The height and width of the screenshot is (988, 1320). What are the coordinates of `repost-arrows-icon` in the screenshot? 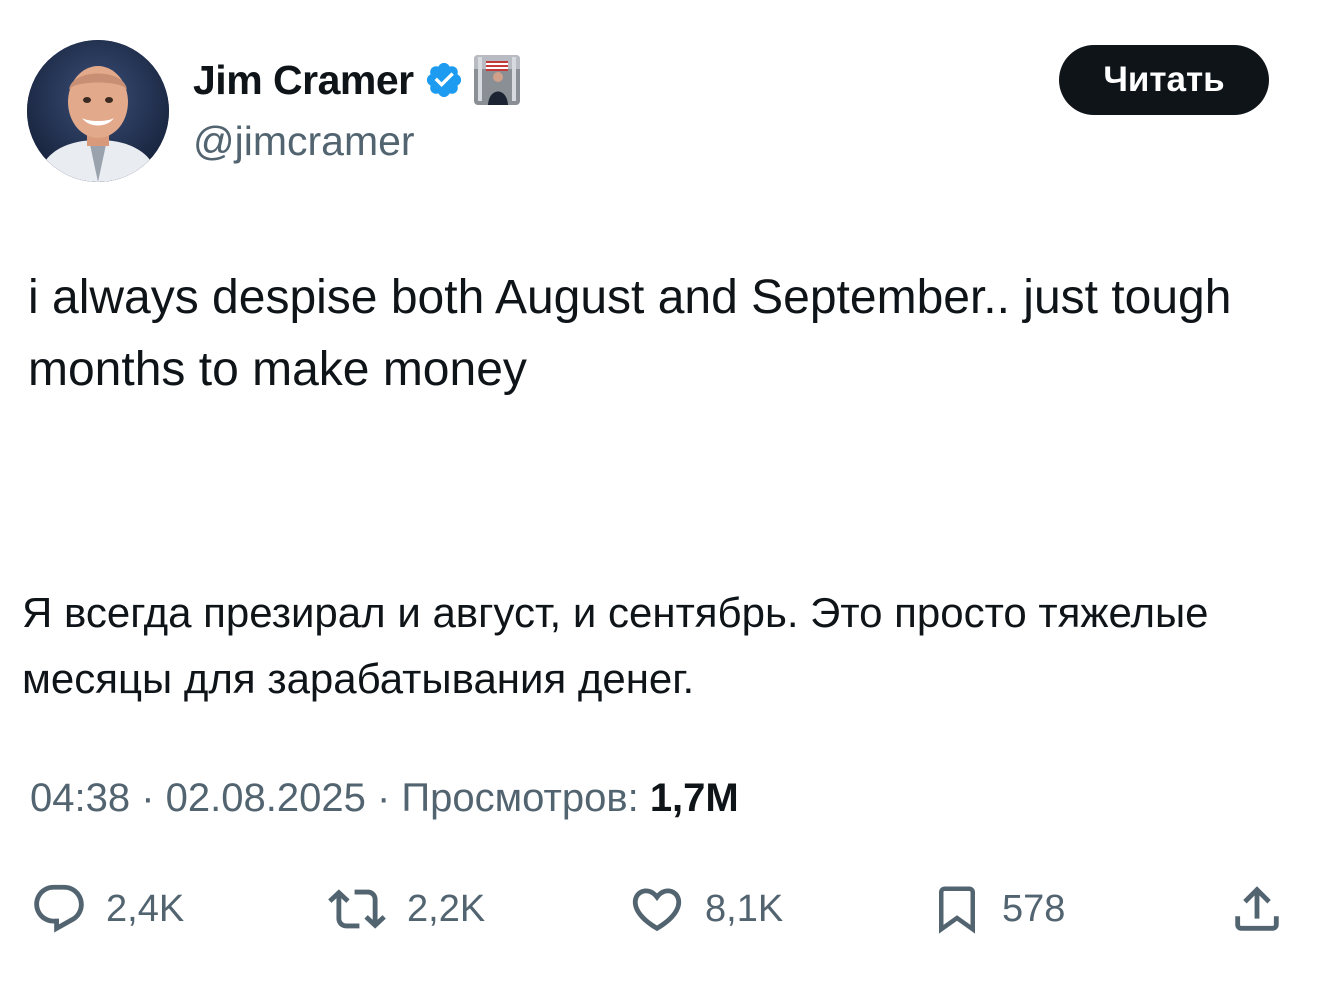 It's located at (357, 909).